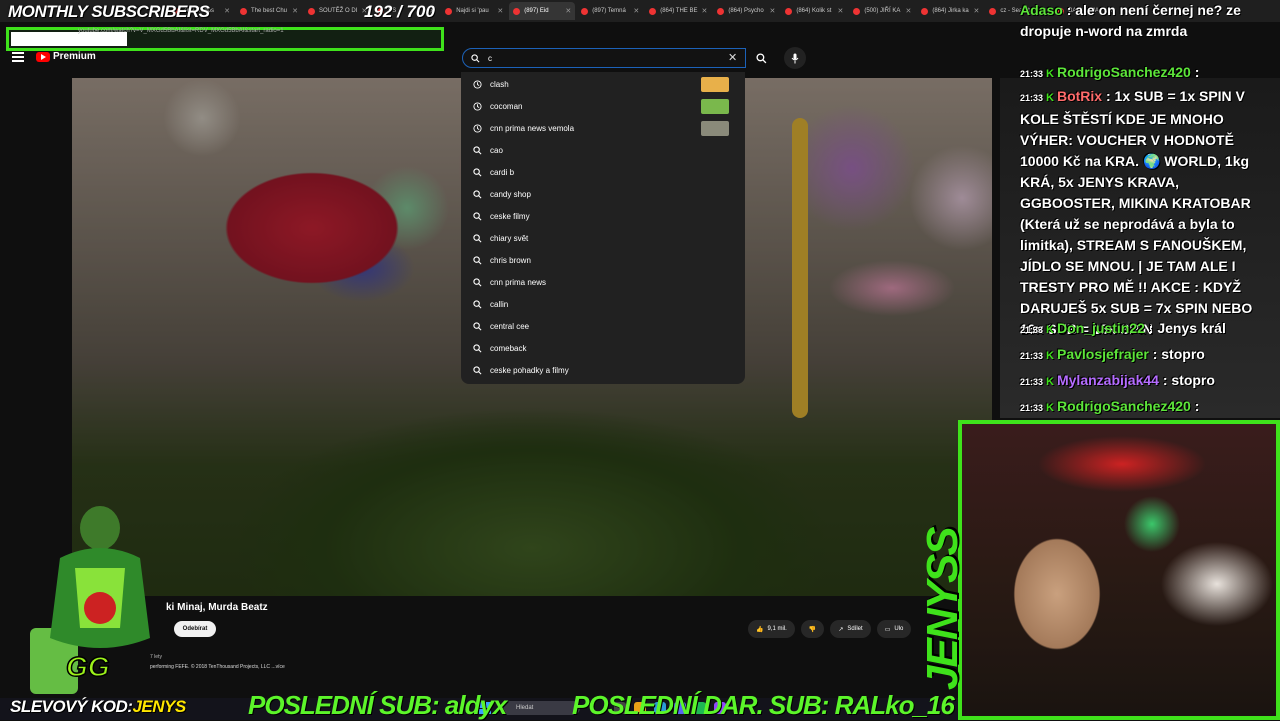  I want to click on save-button: ▭ Ulo, so click(894, 629).